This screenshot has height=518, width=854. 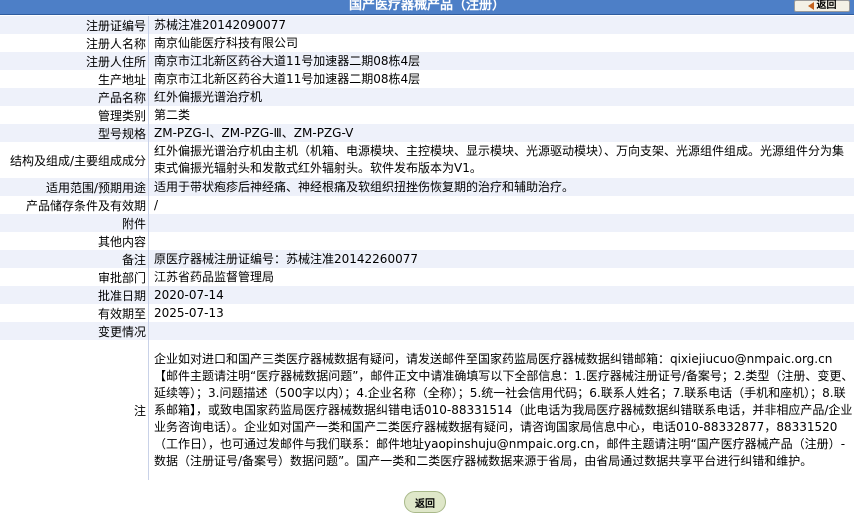 What do you see at coordinates (74, 205) in the screenshot?
I see `field-label: 产品储存条件及有效期` at bounding box center [74, 205].